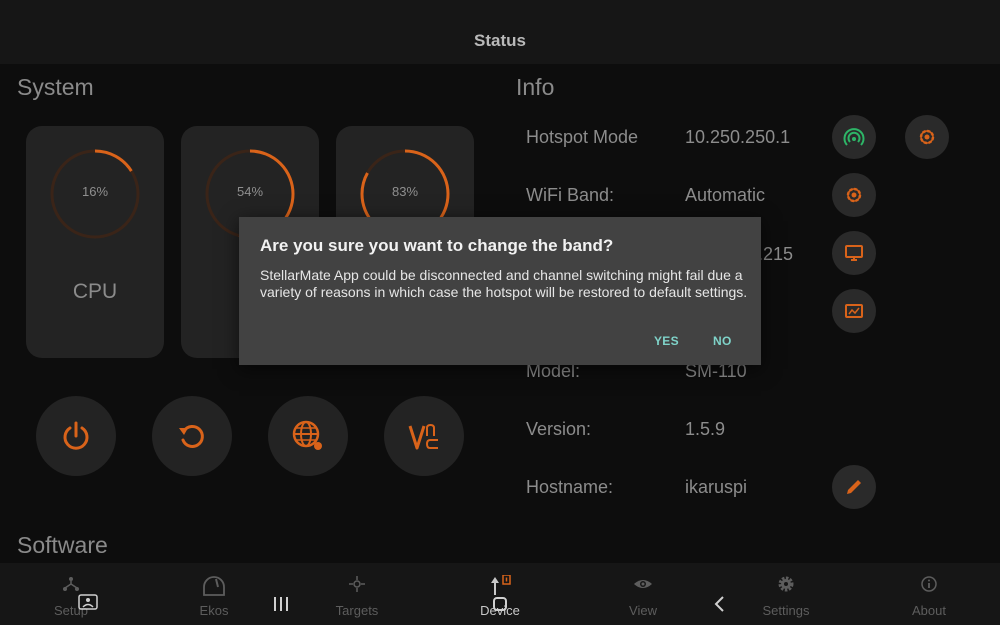 The height and width of the screenshot is (625, 1000). What do you see at coordinates (666, 341) in the screenshot?
I see `yes-button: YES` at bounding box center [666, 341].